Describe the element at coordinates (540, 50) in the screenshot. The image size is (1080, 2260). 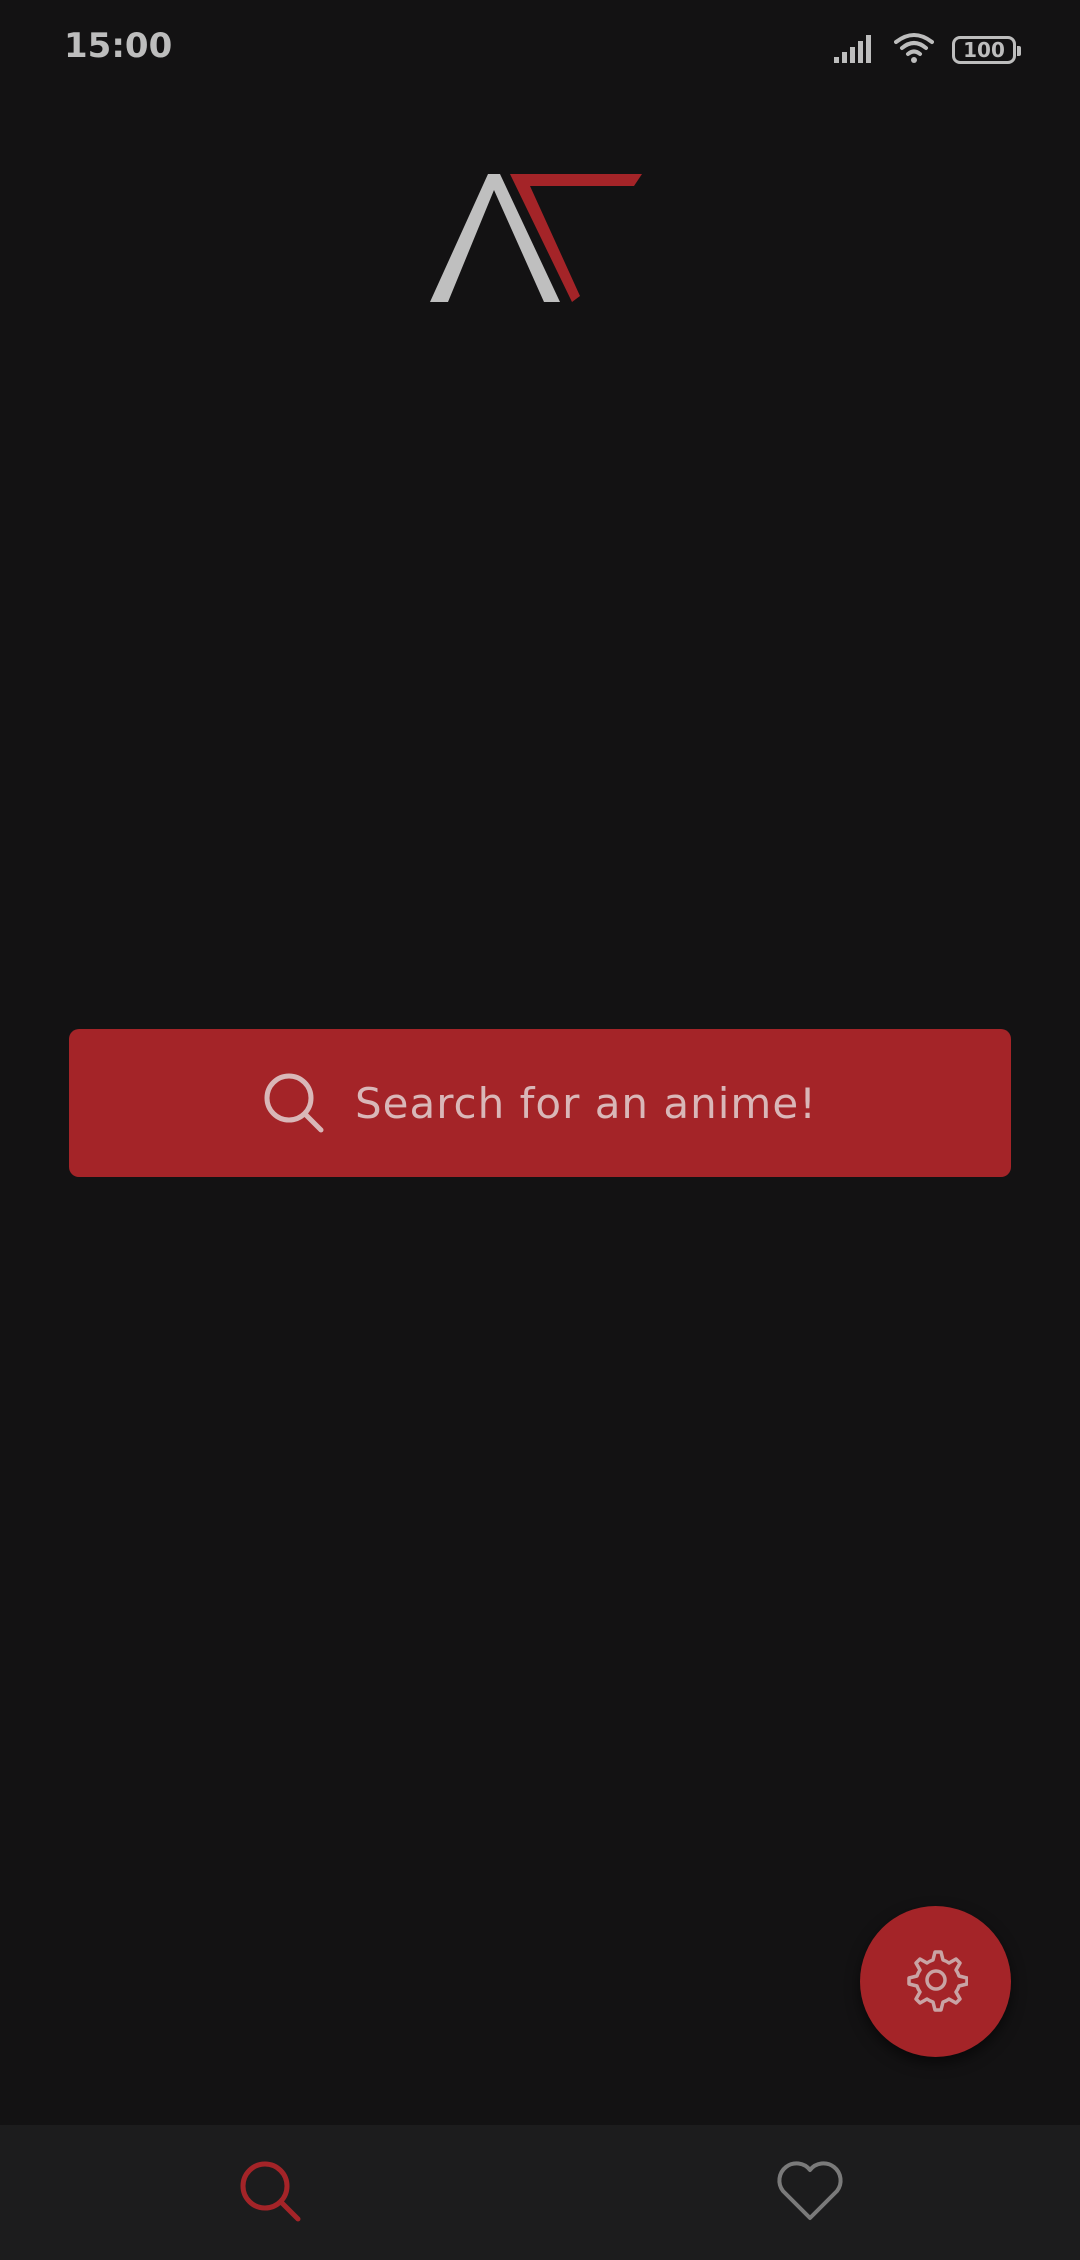
I see `status-bar: 15:00 100` at that location.